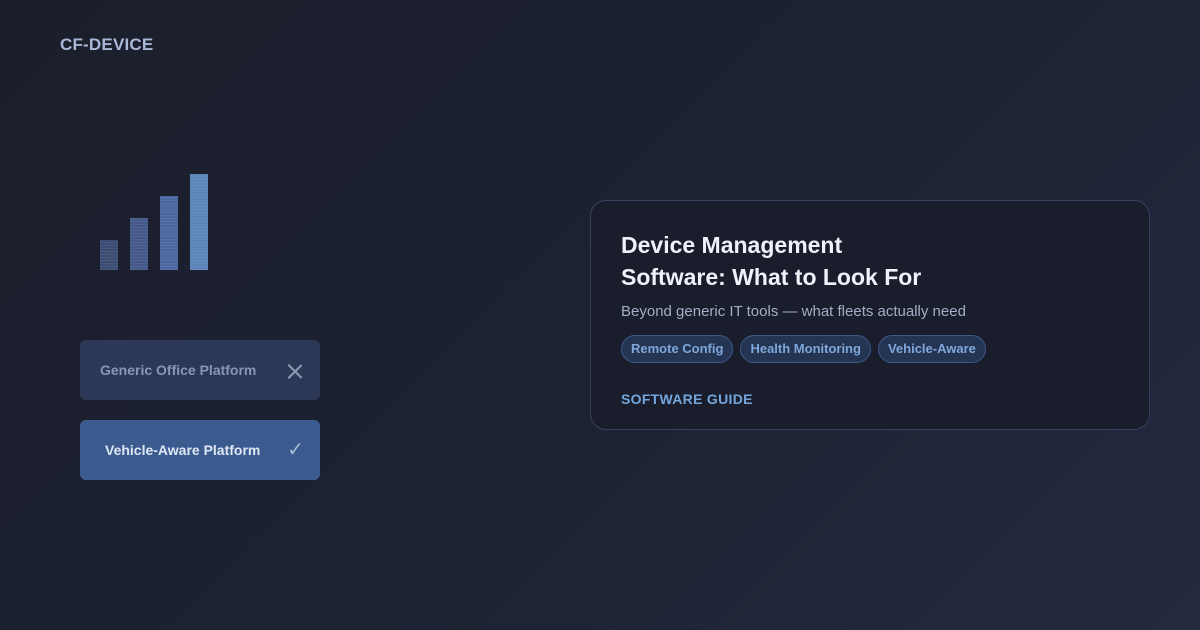 The image size is (1200, 630). What do you see at coordinates (931, 349) in the screenshot?
I see `tag-vehicle-aware: Vehicle-Aware` at bounding box center [931, 349].